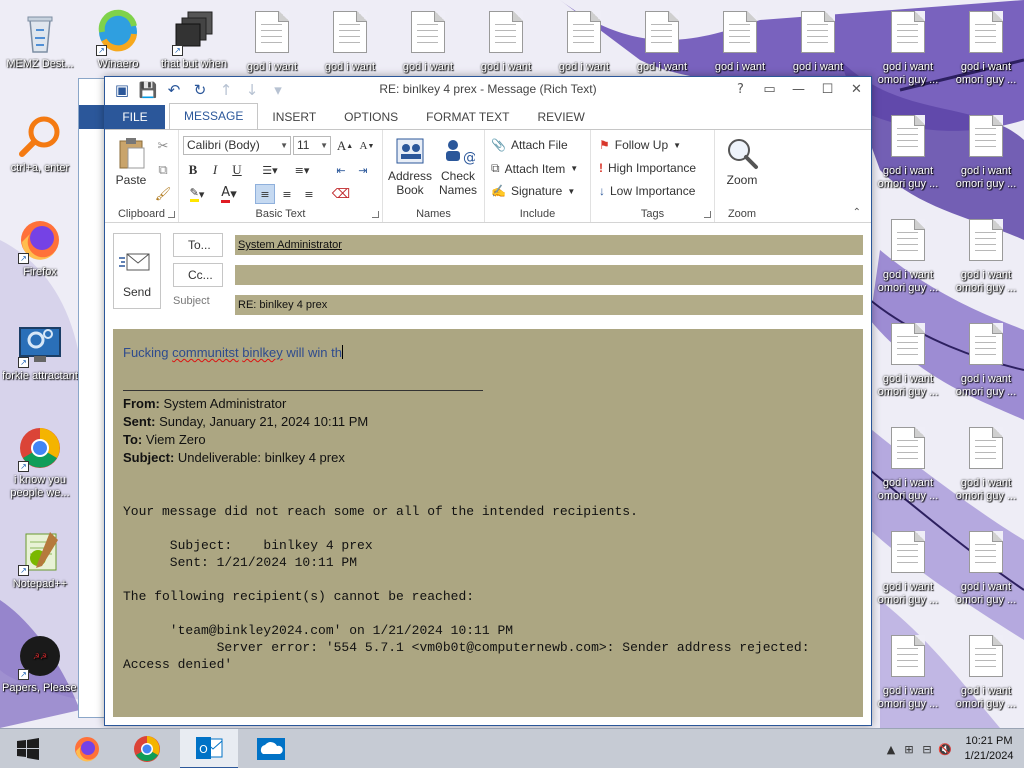 The height and width of the screenshot is (768, 1024). Describe the element at coordinates (742, 161) in the screenshot. I see `zoom-button: Zoom` at that location.